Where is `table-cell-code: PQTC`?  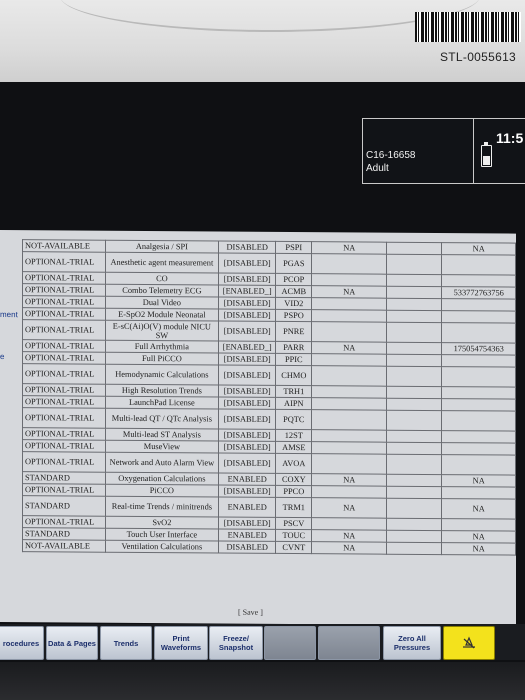
table-cell-code: PQTC is located at coordinates (293, 419).